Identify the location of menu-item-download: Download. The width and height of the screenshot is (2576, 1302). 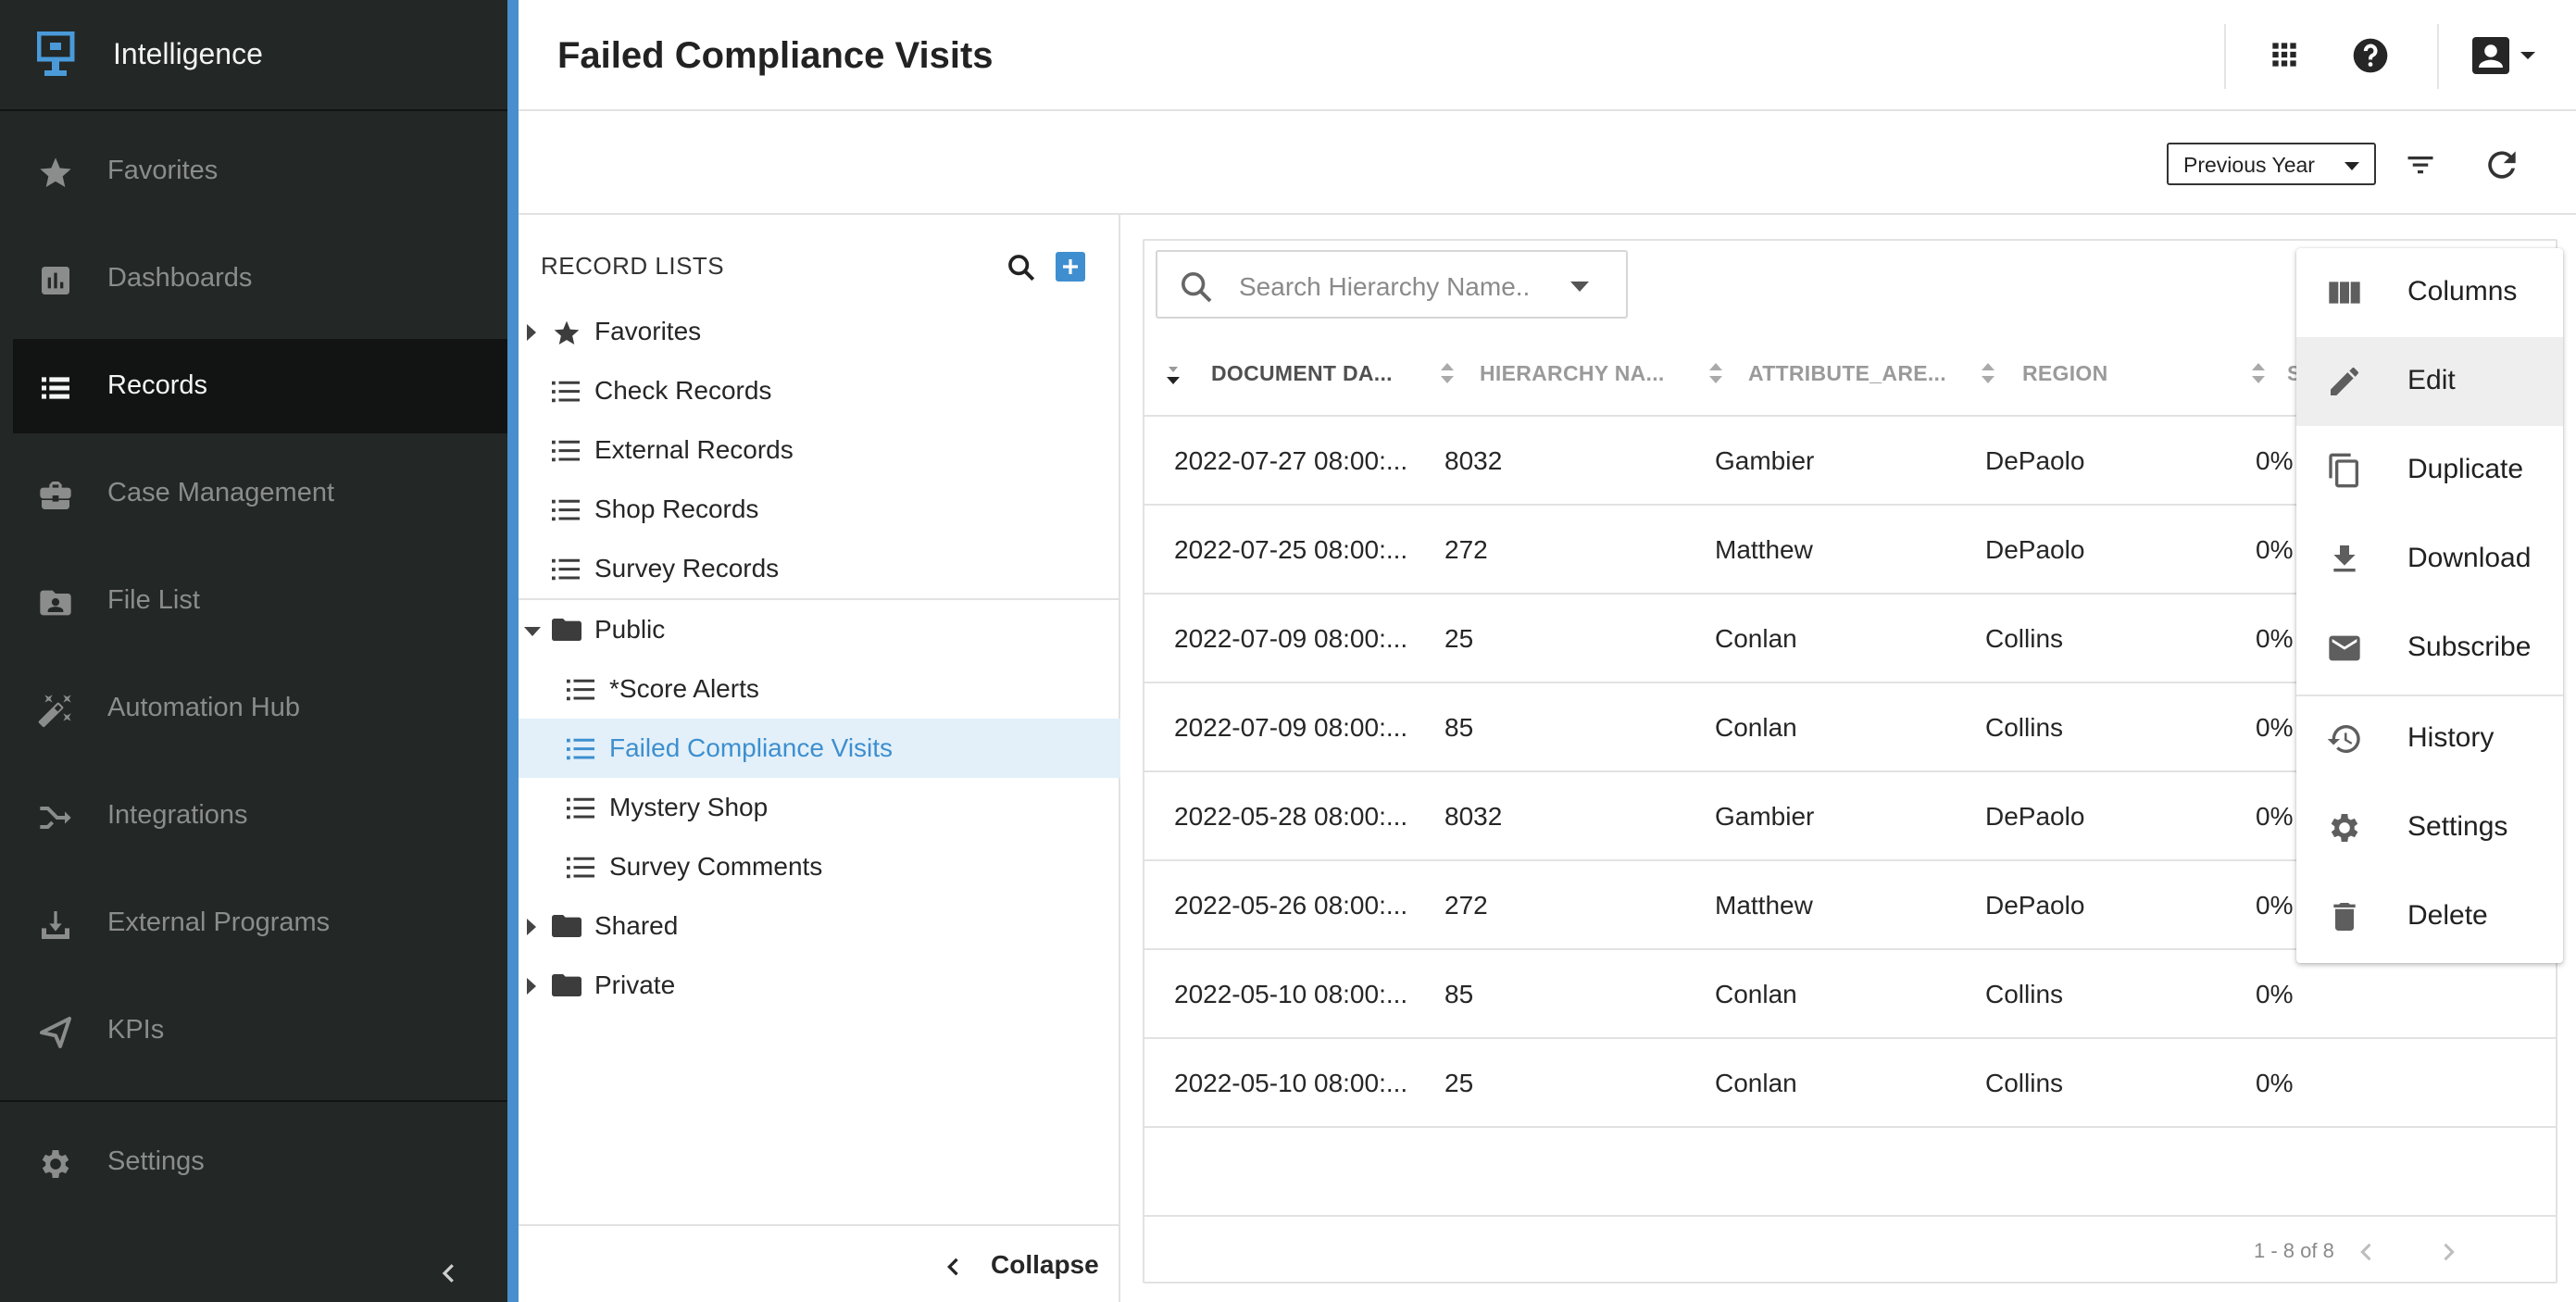
(2429, 559).